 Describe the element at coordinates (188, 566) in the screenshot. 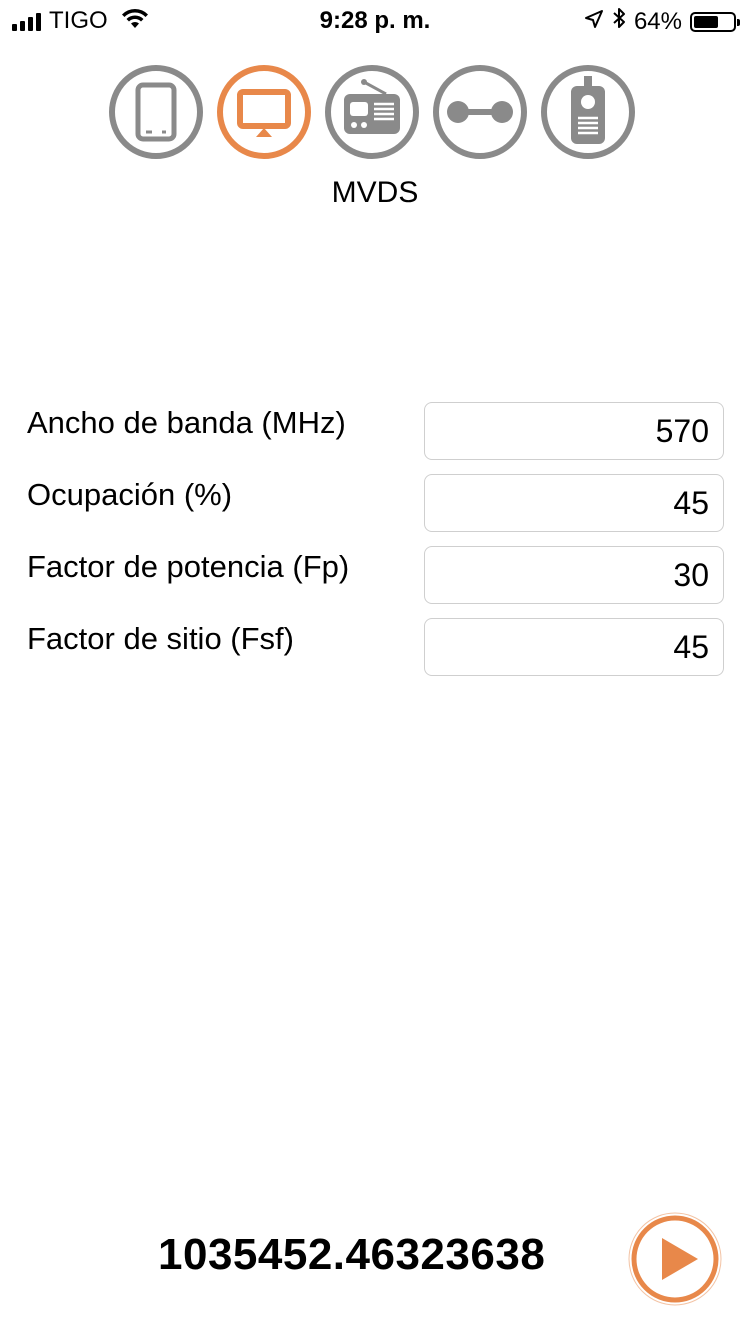

I see `field-label-power-factor: Factor de potencia (Fp)` at that location.